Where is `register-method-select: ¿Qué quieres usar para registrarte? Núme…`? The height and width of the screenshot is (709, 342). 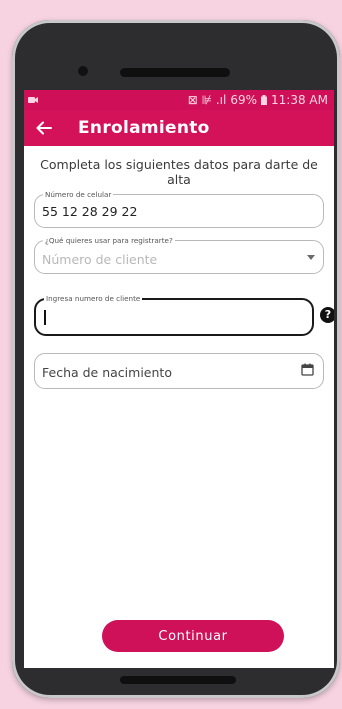 register-method-select: ¿Qué quieres usar para registrarte? Núme… is located at coordinates (179, 254).